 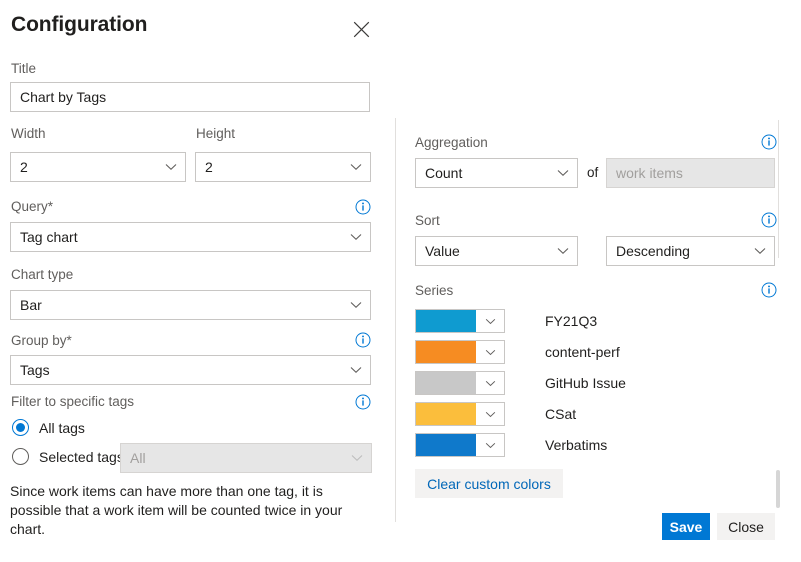 What do you see at coordinates (520, 383) in the screenshot?
I see `series-row: GitHub Issue` at bounding box center [520, 383].